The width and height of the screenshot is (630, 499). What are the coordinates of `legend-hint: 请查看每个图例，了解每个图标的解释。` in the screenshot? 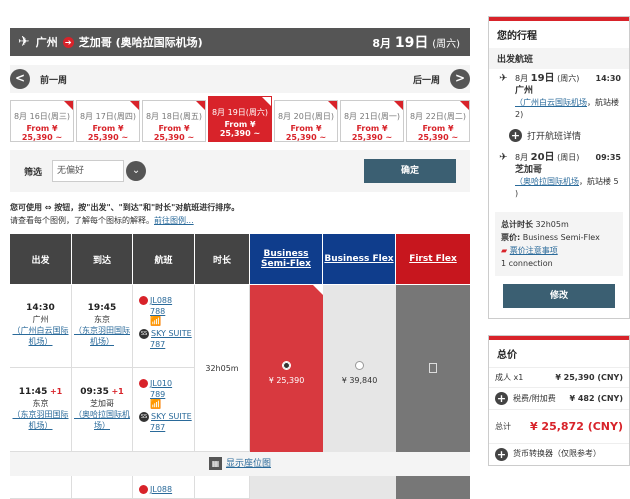 It's located at (82, 220).